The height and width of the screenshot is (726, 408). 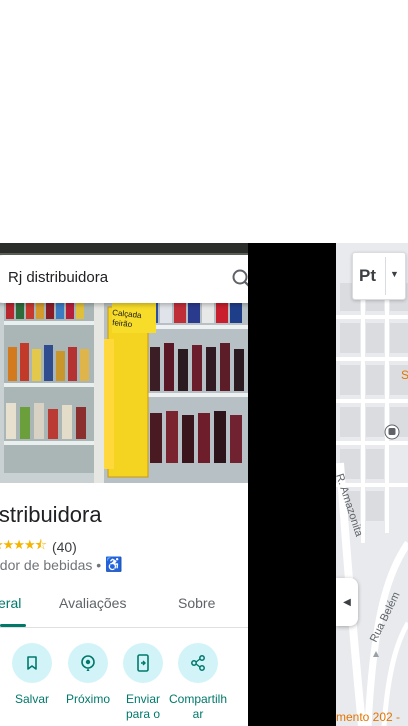 I want to click on send-to-phone-icon, so click(x=143, y=663).